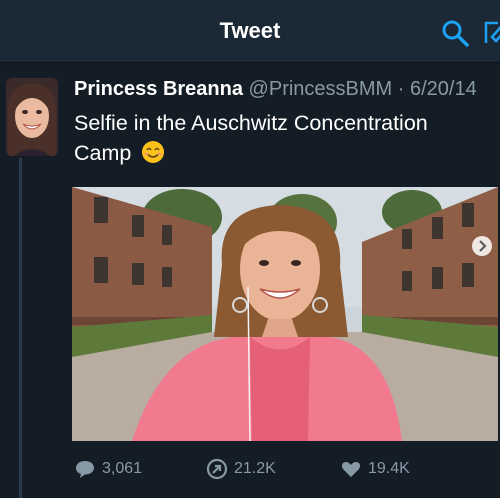  Describe the element at coordinates (455, 33) in the screenshot. I see `search-icon` at that location.